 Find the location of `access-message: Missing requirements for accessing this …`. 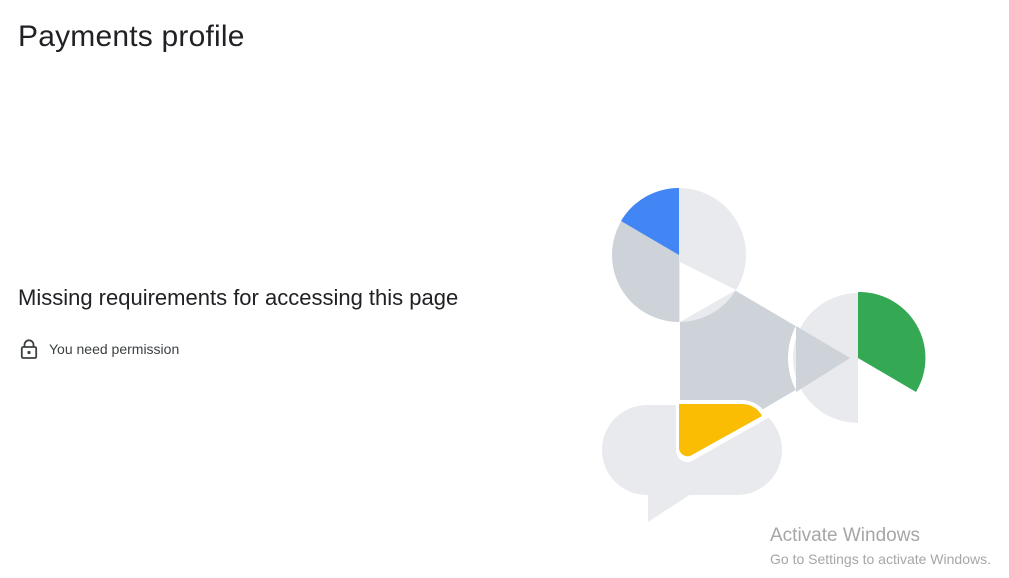

access-message: Missing requirements for accessing this … is located at coordinates (253, 321).